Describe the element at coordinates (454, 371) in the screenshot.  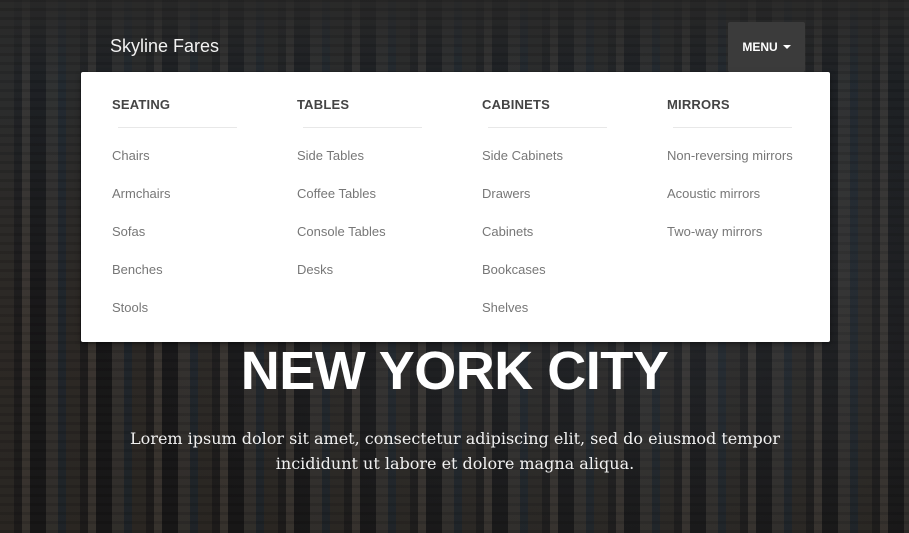
I see `hero-title: NEW YORK CITY` at that location.